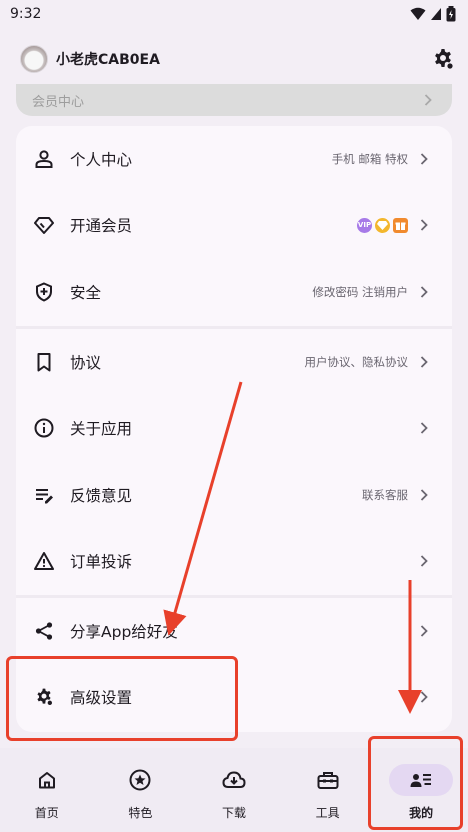  I want to click on menu-item-personal-center: 个人中心 手机 邮箱 特权, so click(234, 159).